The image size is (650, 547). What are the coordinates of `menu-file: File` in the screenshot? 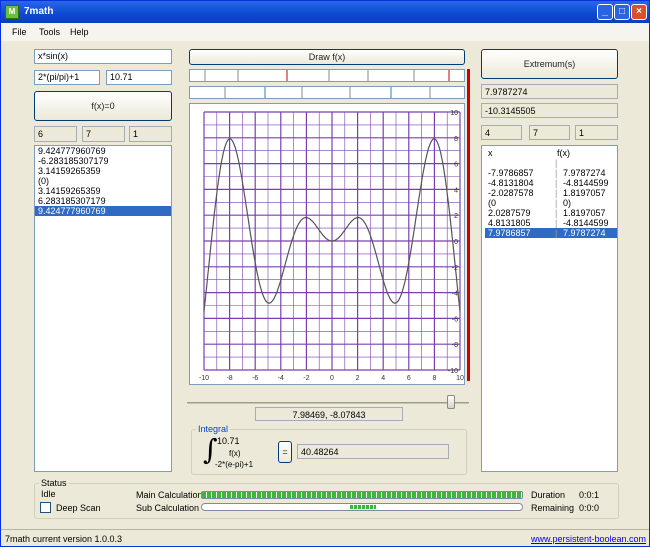 It's located at (19, 32).